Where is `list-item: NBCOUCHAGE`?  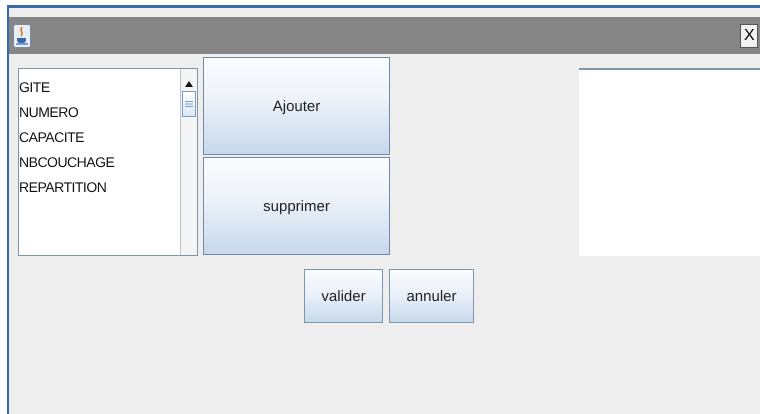 list-item: NBCOUCHAGE is located at coordinates (99, 162).